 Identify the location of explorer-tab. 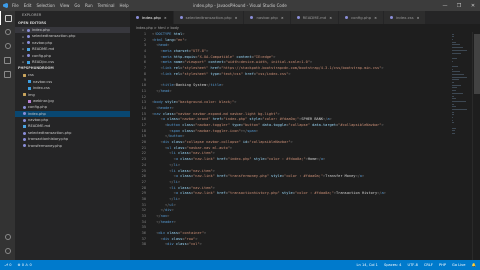
(7, 18).